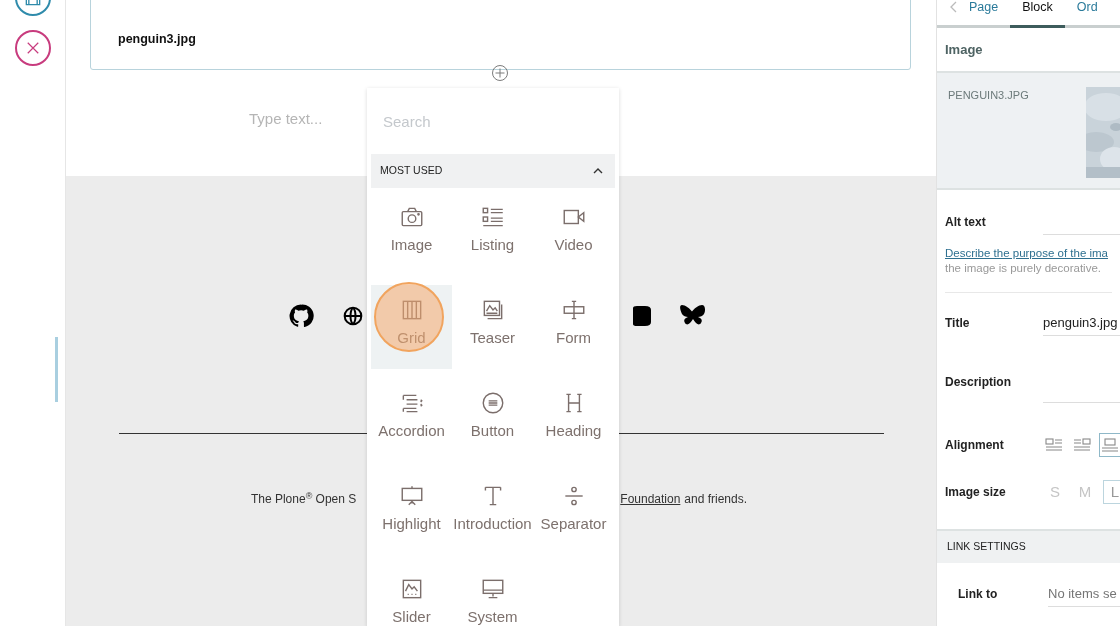 The image size is (1120, 626). I want to click on footer-text: The Plone$^{®}$ Open S, so click(303, 499).